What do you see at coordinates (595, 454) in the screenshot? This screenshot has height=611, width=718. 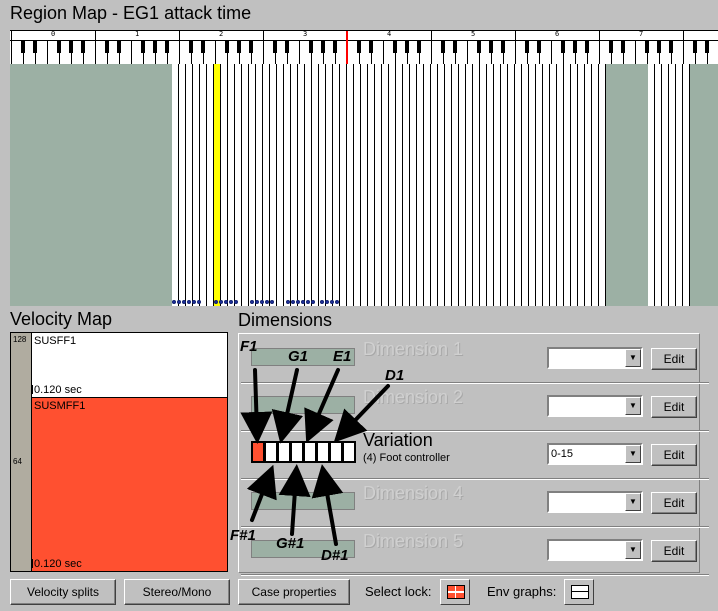 I see `variation-select: 0-15 ▼` at bounding box center [595, 454].